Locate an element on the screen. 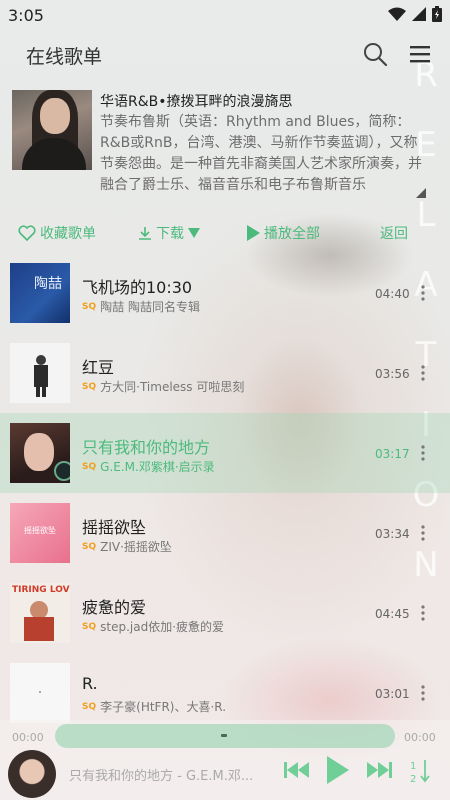 The image size is (450, 800). now-playing-art is located at coordinates (32, 774).